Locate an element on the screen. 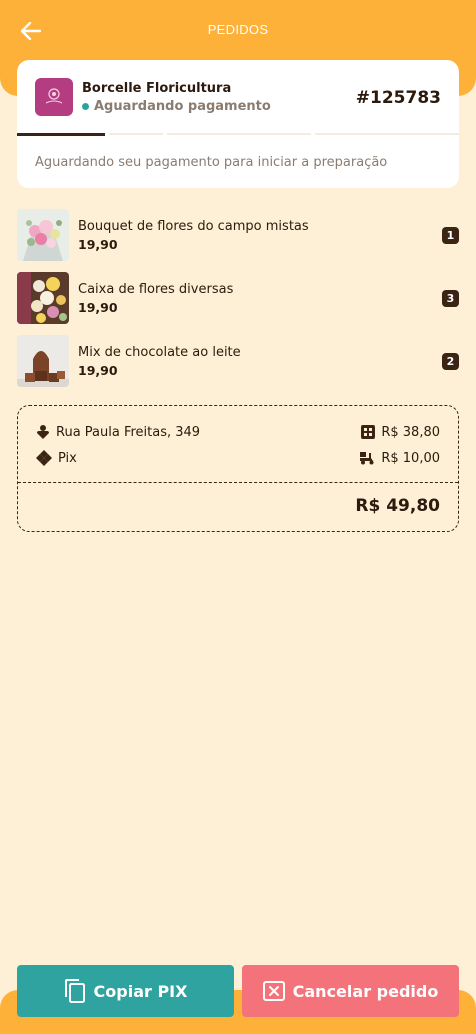 Image resolution: width=476 pixels, height=1034 pixels. delivery-scooter-icon is located at coordinates (367, 458).